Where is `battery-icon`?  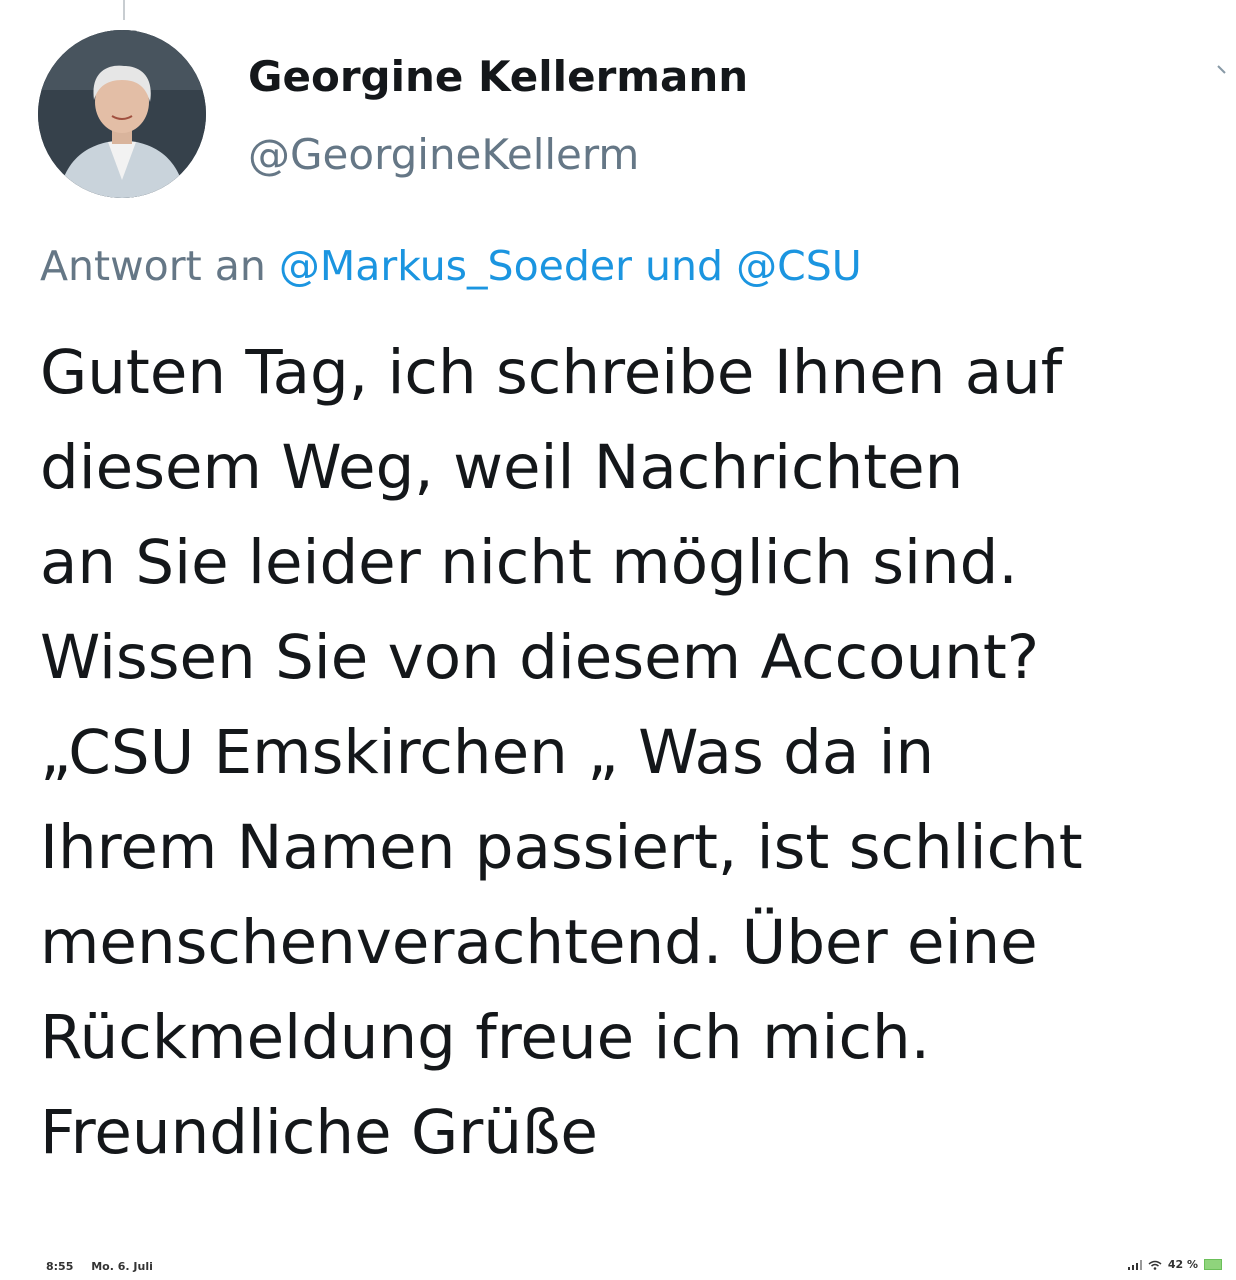 battery-icon is located at coordinates (1213, 1264).